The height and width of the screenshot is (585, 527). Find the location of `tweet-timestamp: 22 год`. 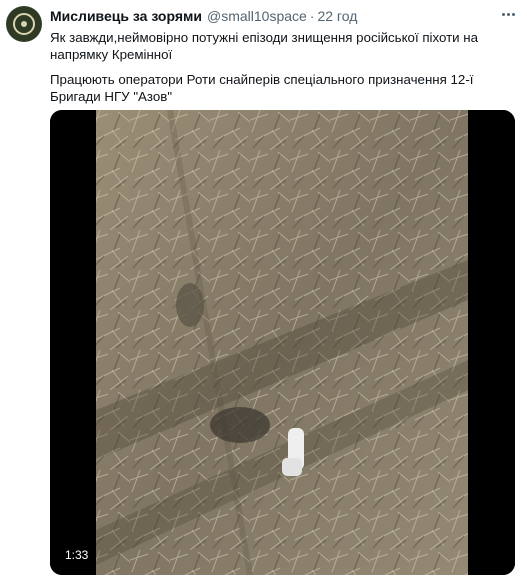

tweet-timestamp: 22 год is located at coordinates (337, 16).